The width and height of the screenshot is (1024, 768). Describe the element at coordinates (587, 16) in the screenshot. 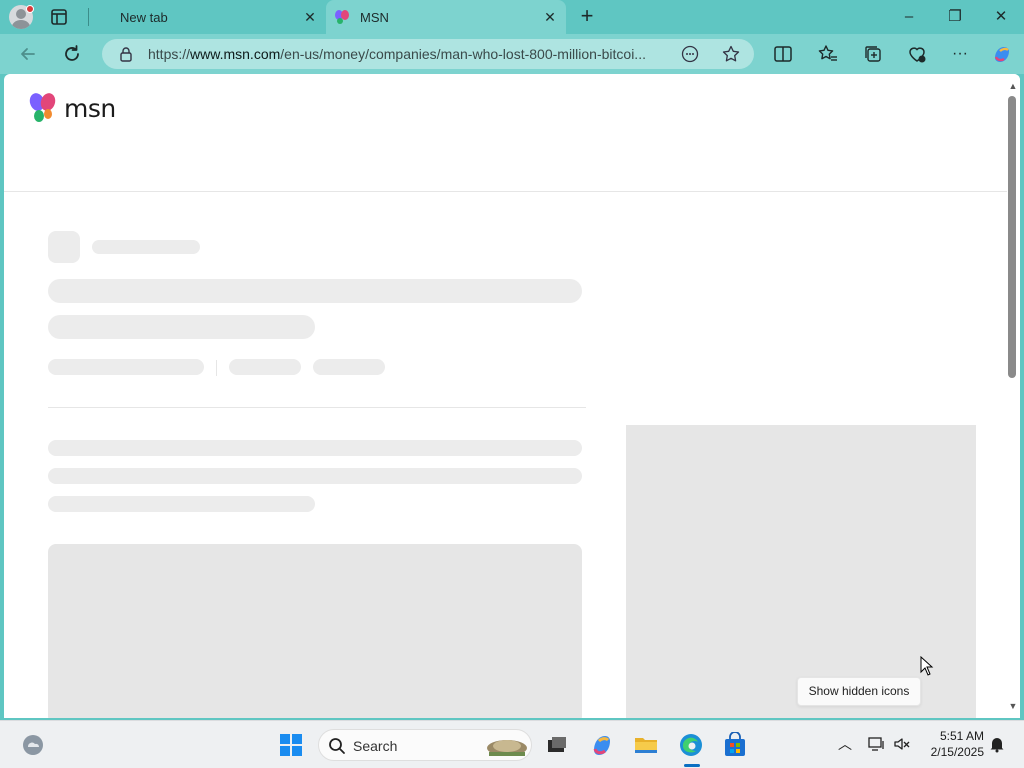

I see `new-tab-button: +` at that location.